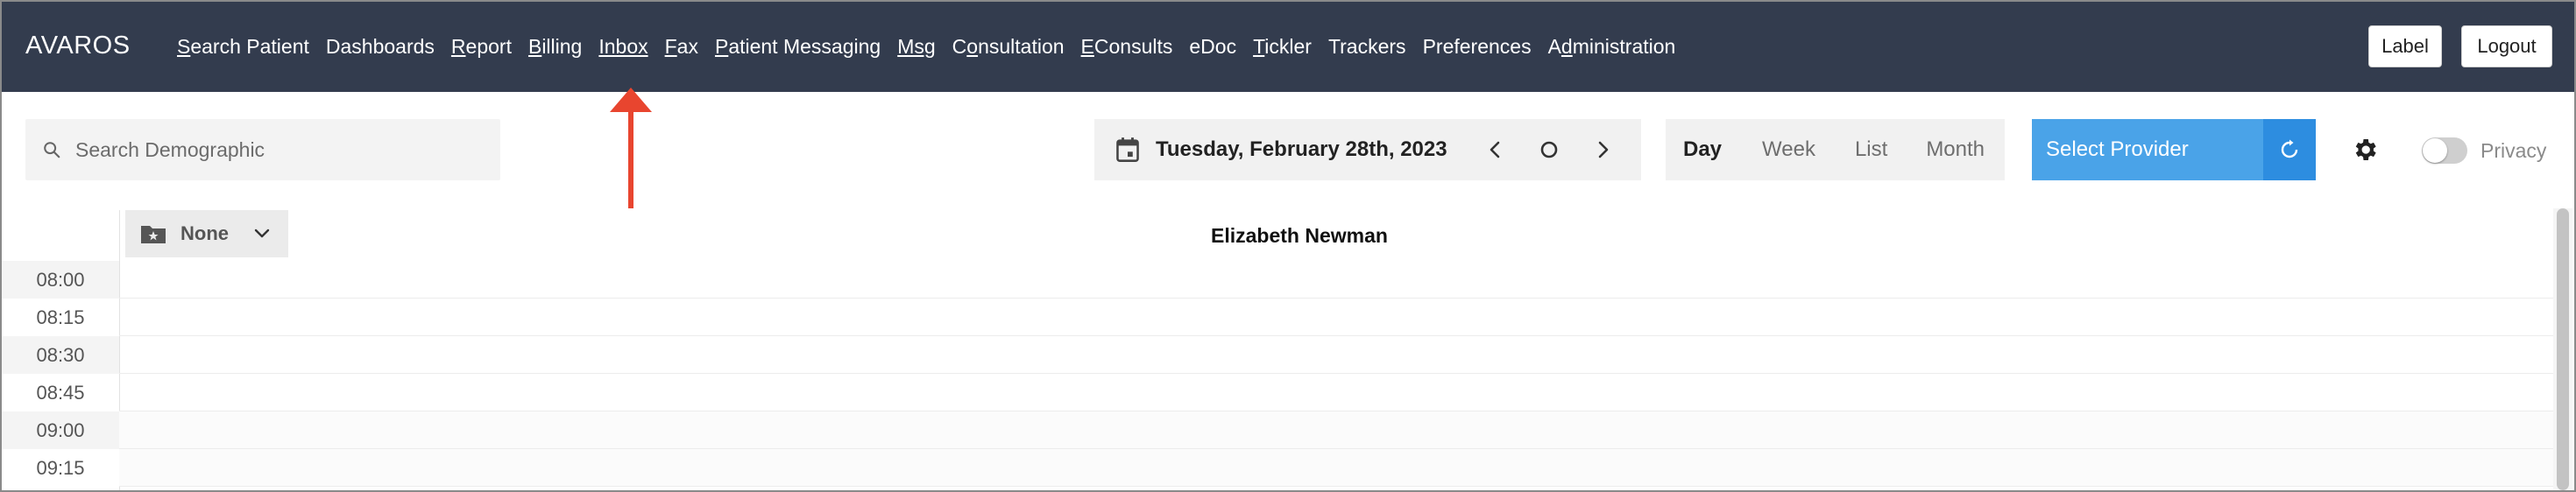  Describe the element at coordinates (1477, 47) in the screenshot. I see `nav-item-preferences: Preferences` at that location.